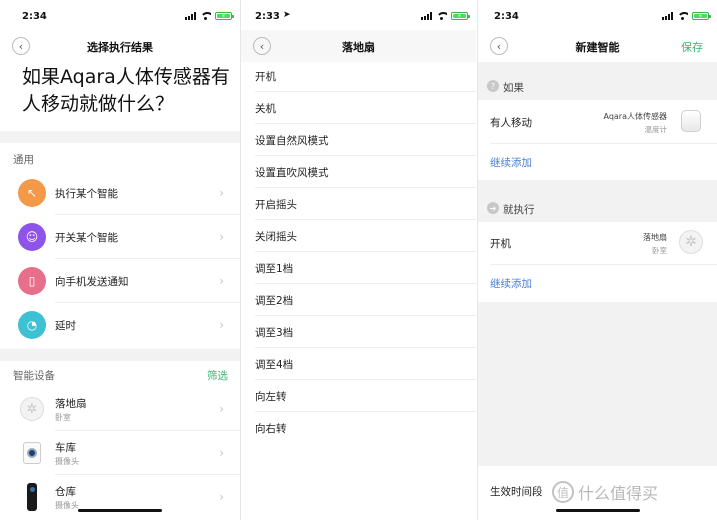  I want to click on action-label: 向右转, so click(271, 429).